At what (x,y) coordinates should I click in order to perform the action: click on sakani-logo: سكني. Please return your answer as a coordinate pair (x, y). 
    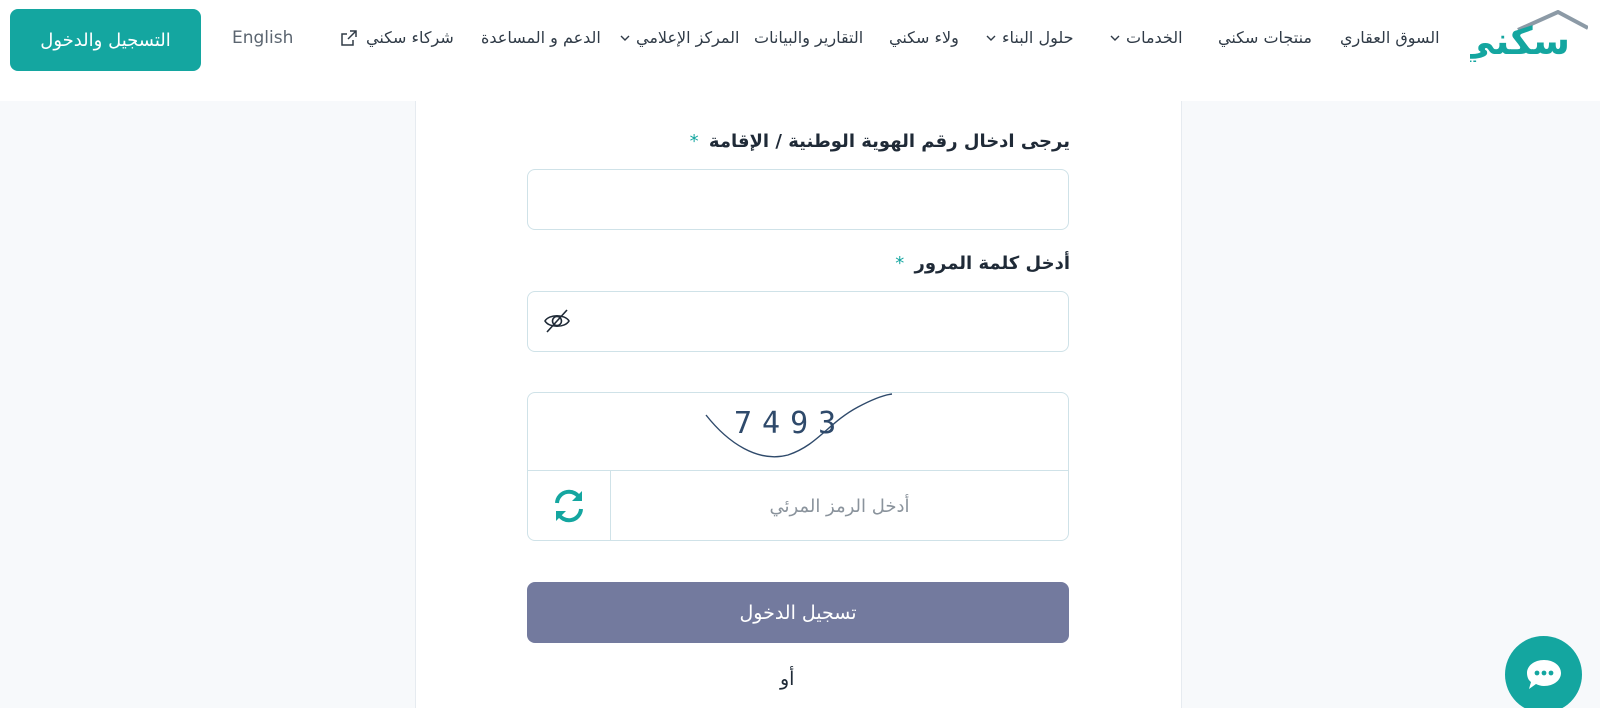
    Looking at the image, I should click on (1523, 36).